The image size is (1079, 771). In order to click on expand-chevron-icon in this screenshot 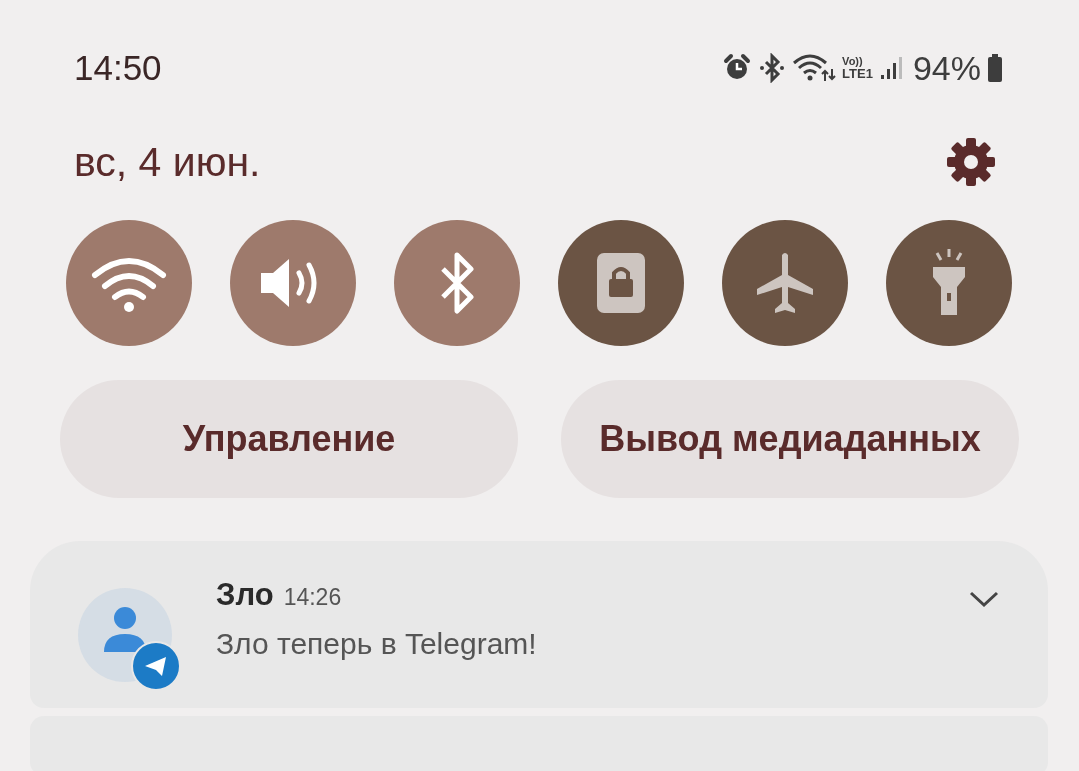, I will do `click(984, 599)`.